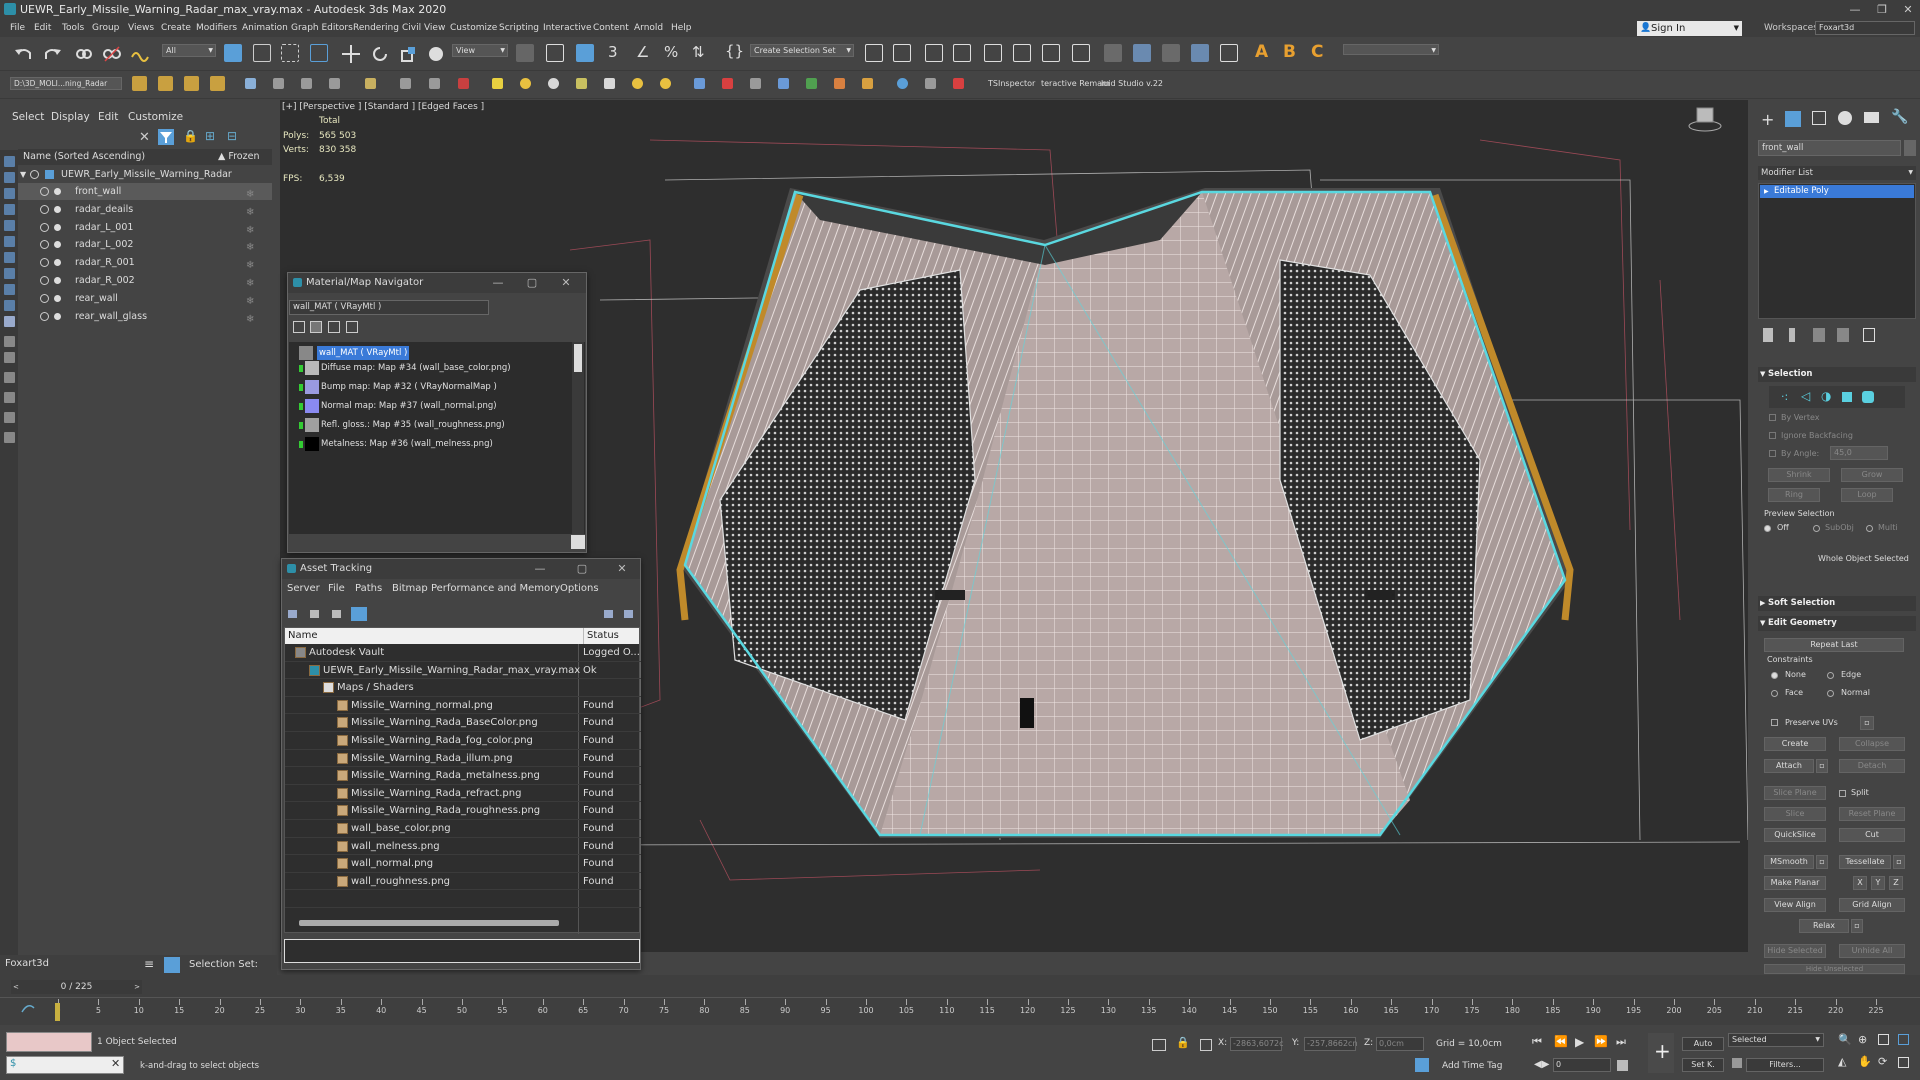 Image resolution: width=1920 pixels, height=1080 pixels. Describe the element at coordinates (145, 191) in the screenshot. I see `tree-item: front_wall ❄` at that location.